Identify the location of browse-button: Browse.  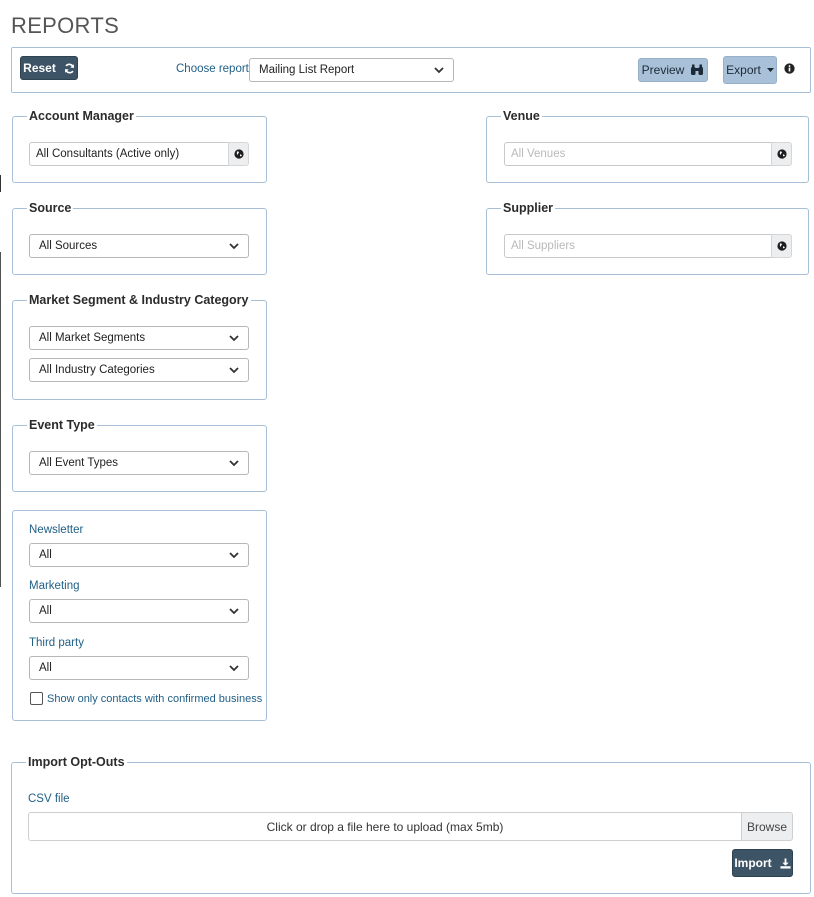
(767, 826).